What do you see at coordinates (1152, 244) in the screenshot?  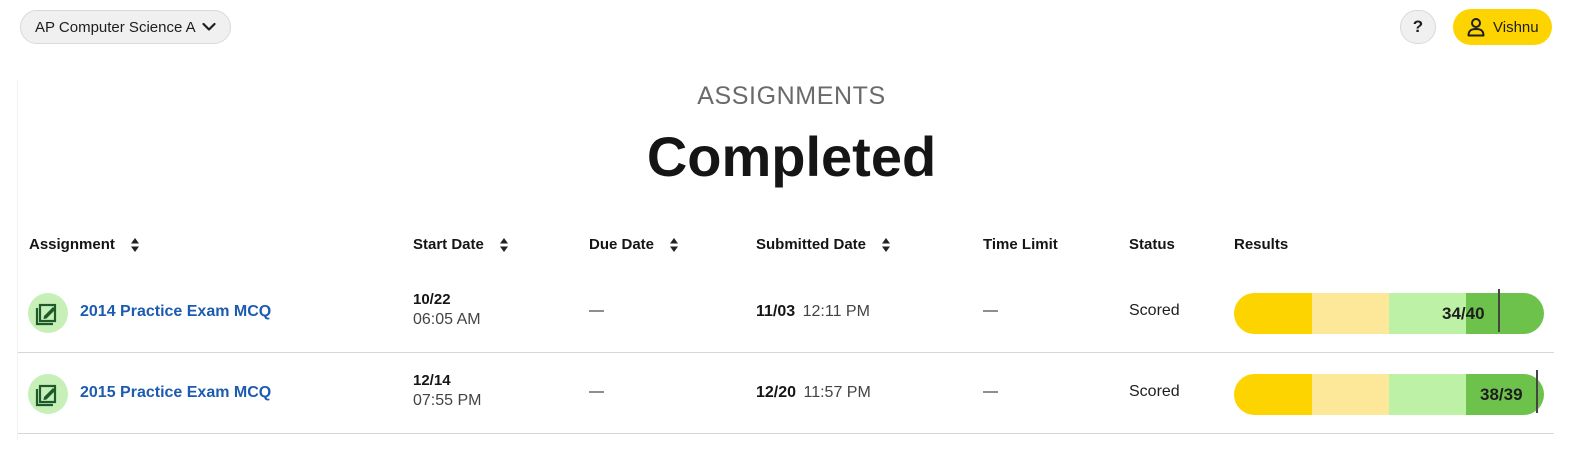 I see `column-header-status: Status` at bounding box center [1152, 244].